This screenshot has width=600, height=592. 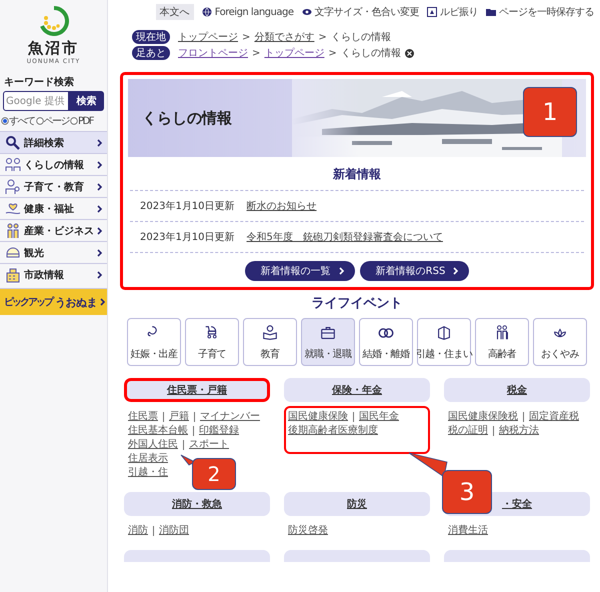 I want to click on life-event-tile: 子育て, so click(x=212, y=342).